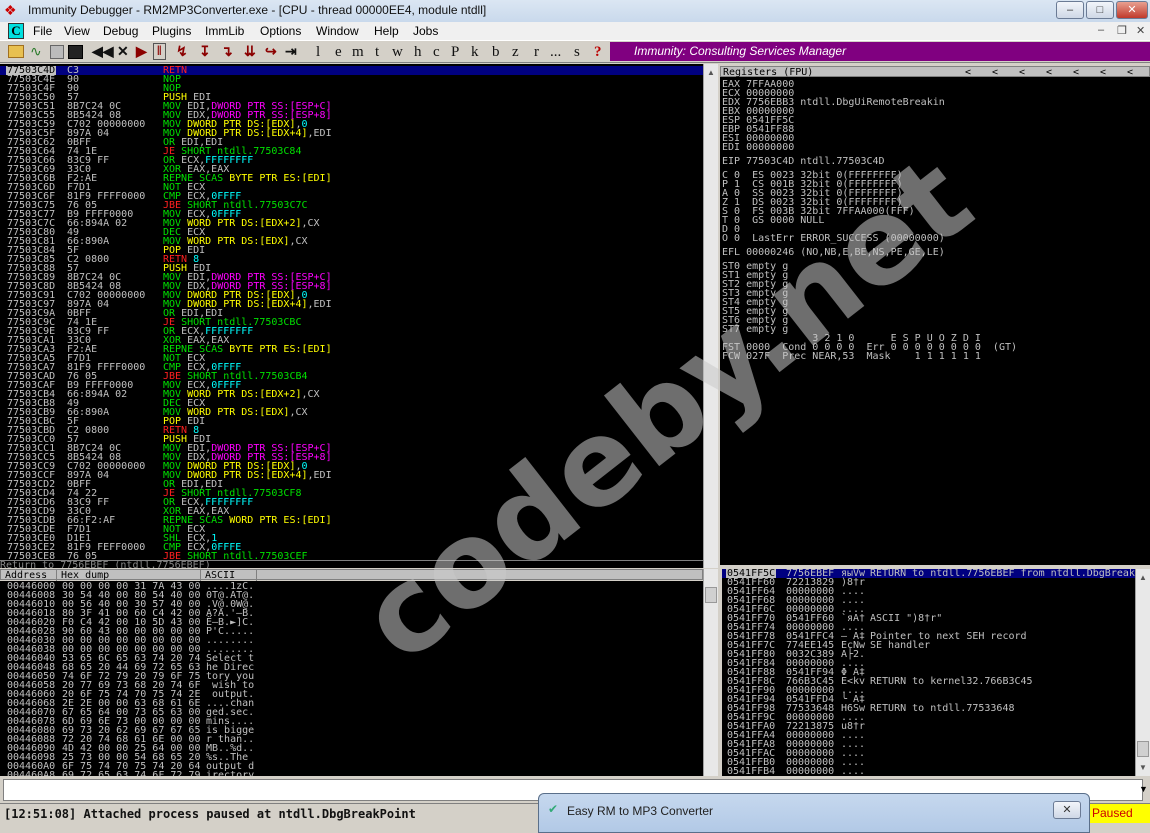 This screenshot has height=833, width=1150. I want to click on column-hex-dump: Hex dump, so click(131, 575).